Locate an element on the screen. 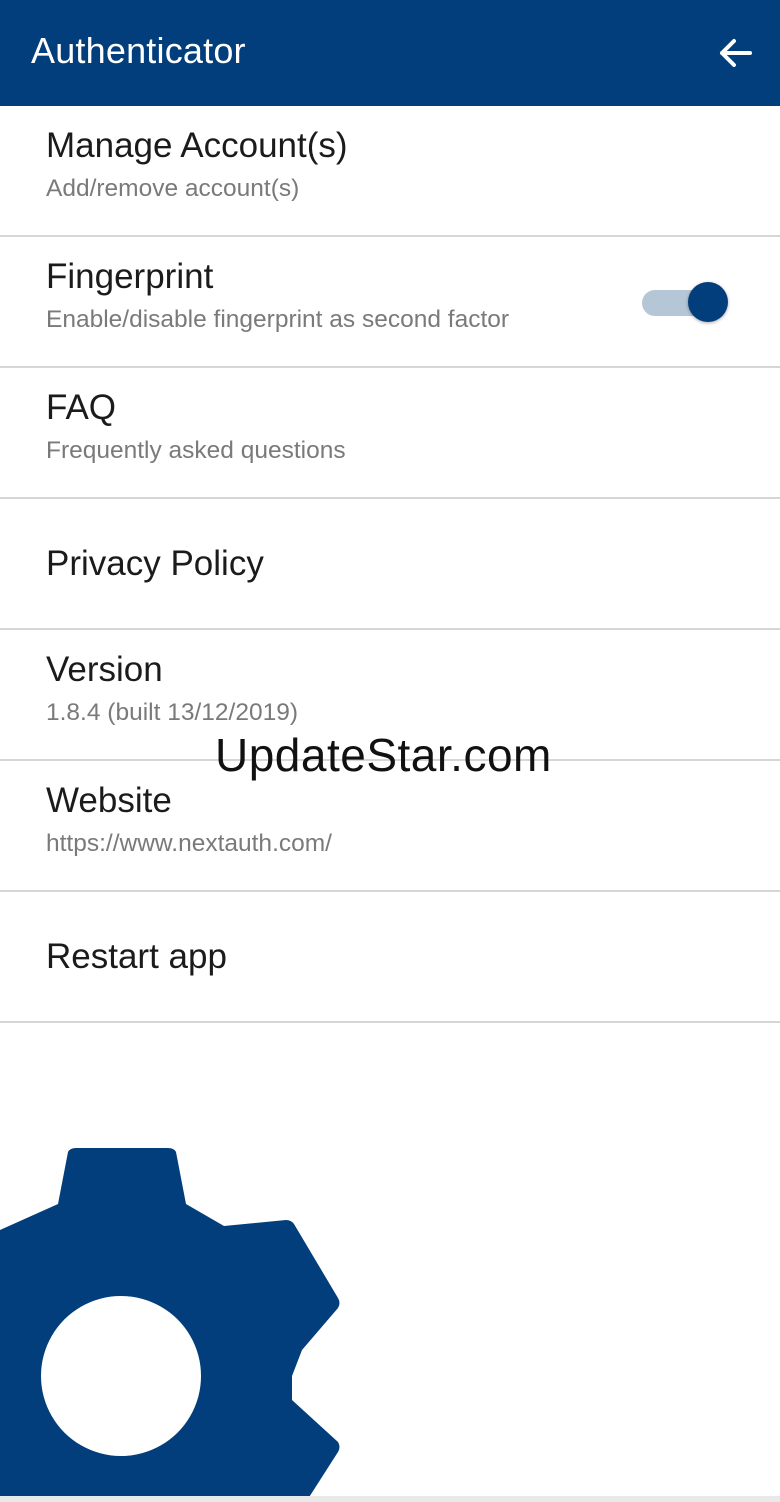 This screenshot has width=780, height=1502. privacy-policy-title: Privacy Policy is located at coordinates (155, 563).